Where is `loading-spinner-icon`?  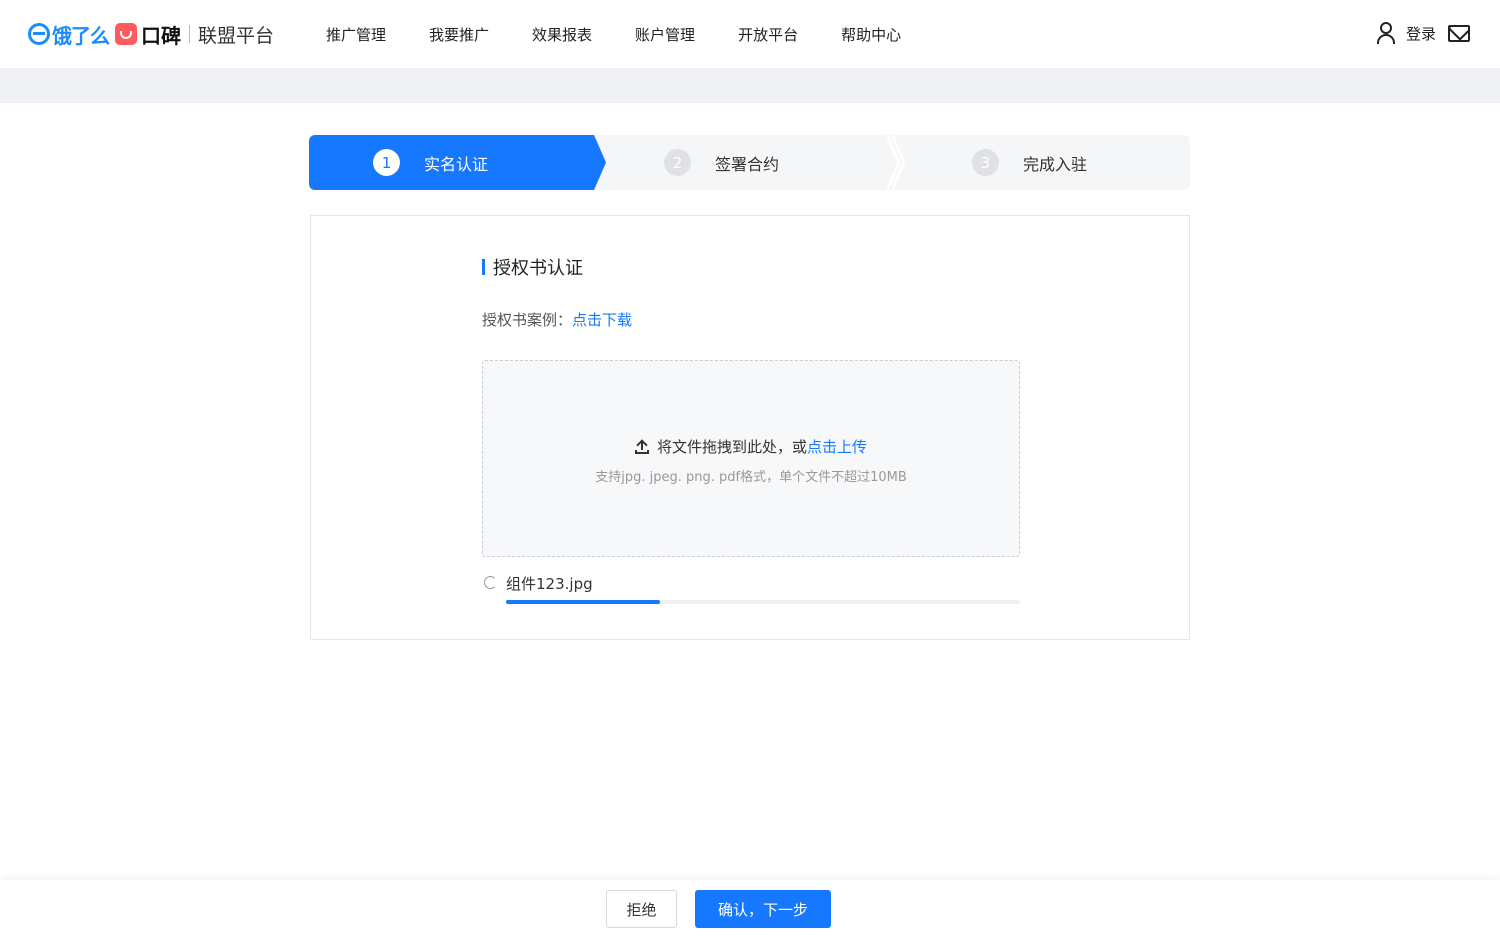
loading-spinner-icon is located at coordinates (490, 582).